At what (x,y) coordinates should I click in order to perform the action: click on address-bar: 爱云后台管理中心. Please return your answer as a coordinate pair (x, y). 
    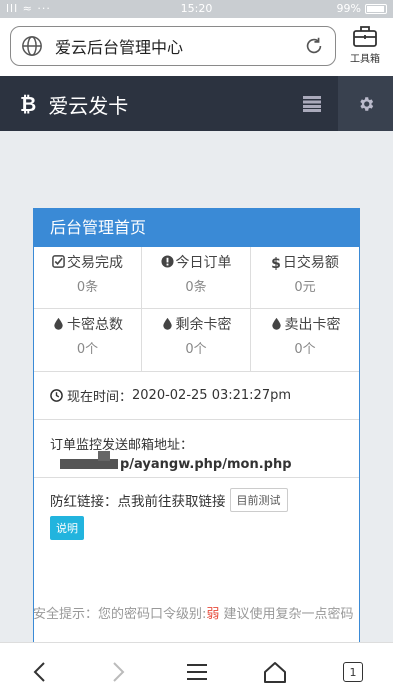
    Looking at the image, I should click on (173, 46).